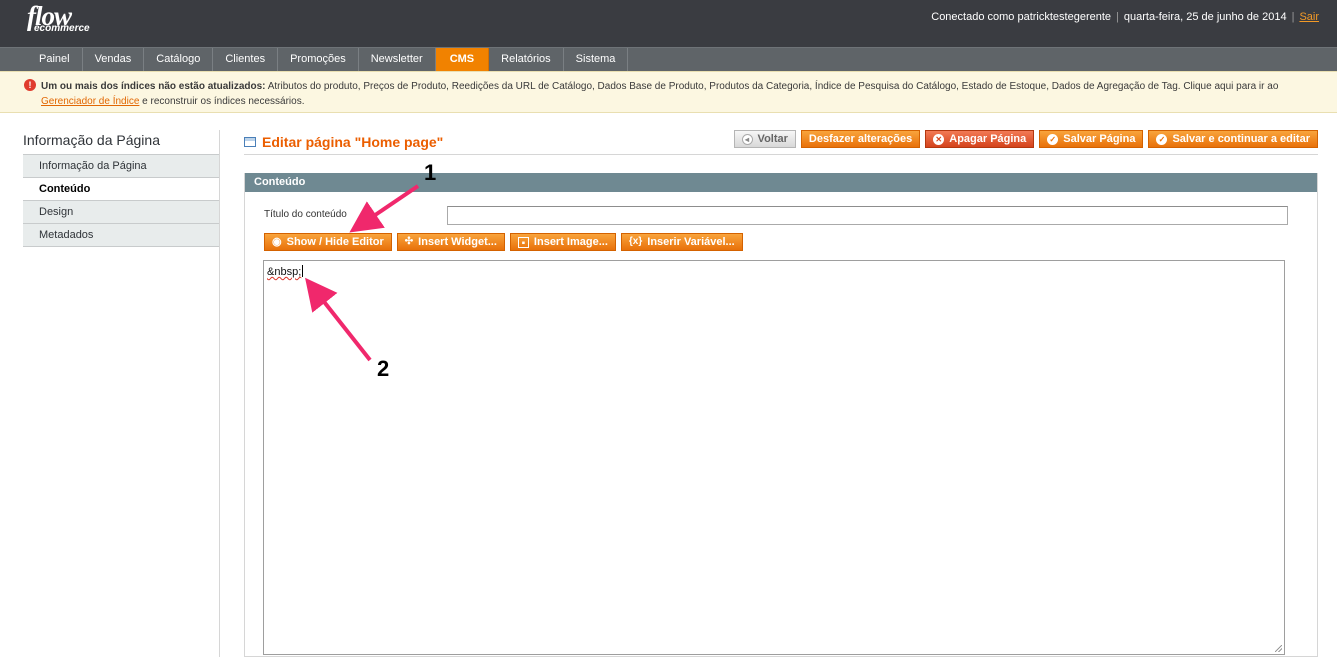 This screenshot has width=1337, height=657. Describe the element at coordinates (30, 85) in the screenshot. I see `warning-icon: !` at that location.